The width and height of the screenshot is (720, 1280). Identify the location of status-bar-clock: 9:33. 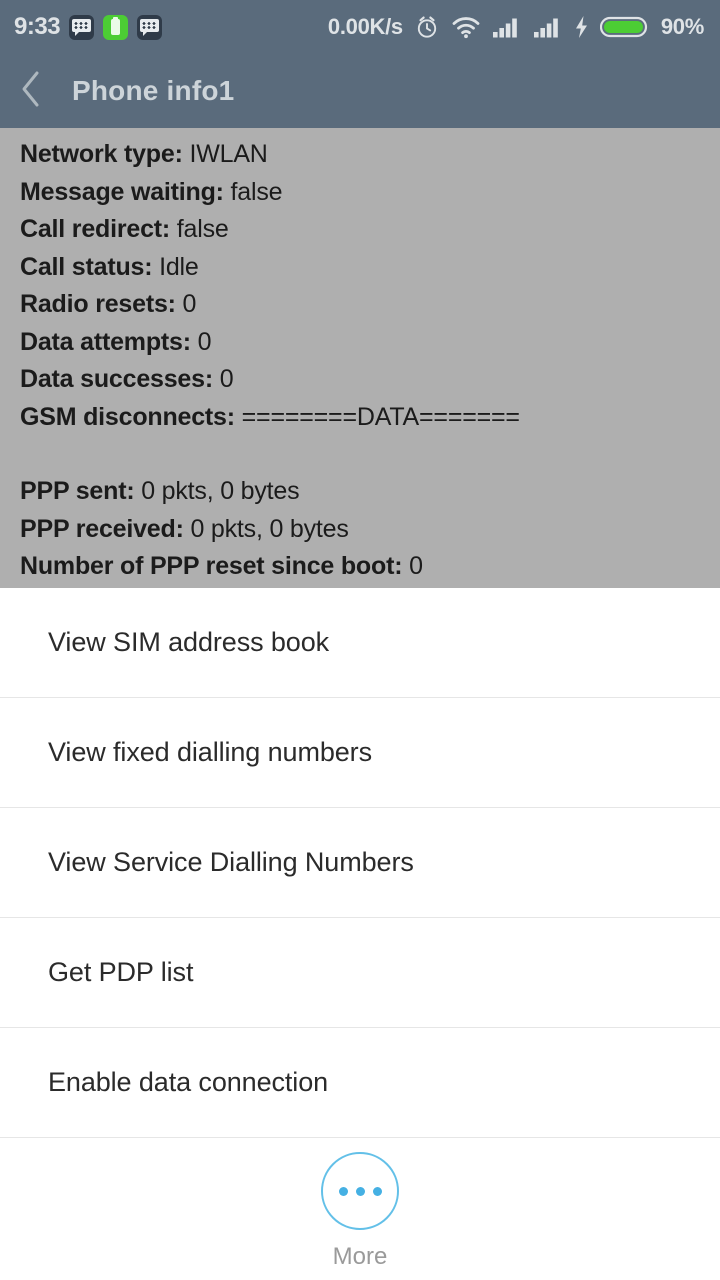
(37, 26).